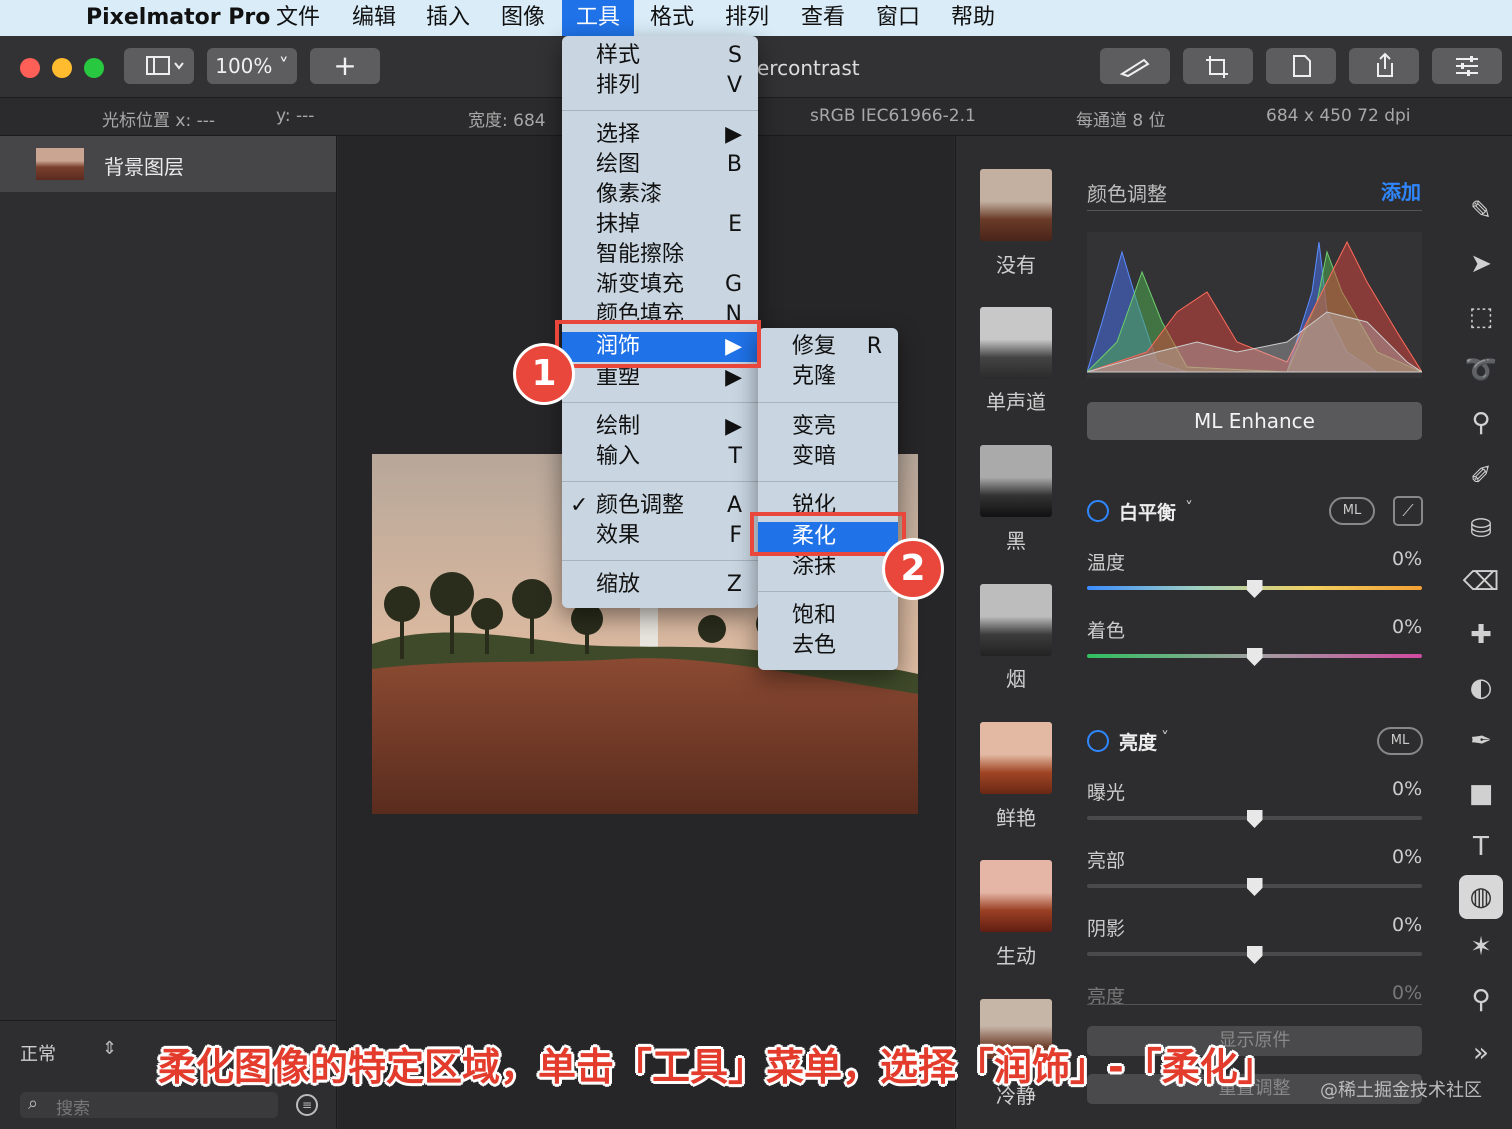 The height and width of the screenshot is (1129, 1512). What do you see at coordinates (1254, 819) in the screenshot?
I see `exposure-slider-knob` at bounding box center [1254, 819].